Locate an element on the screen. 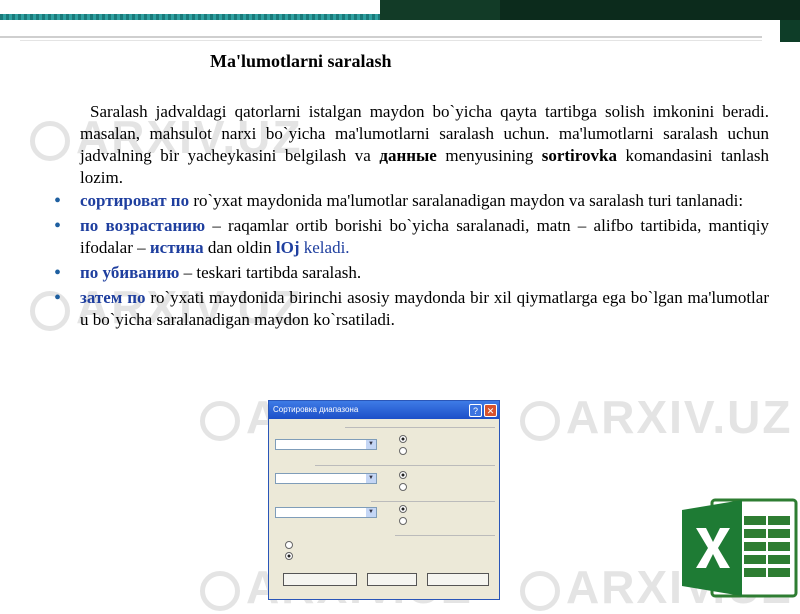 This screenshot has width=800, height=614. sort-field-combo: ▼ is located at coordinates (326, 444).